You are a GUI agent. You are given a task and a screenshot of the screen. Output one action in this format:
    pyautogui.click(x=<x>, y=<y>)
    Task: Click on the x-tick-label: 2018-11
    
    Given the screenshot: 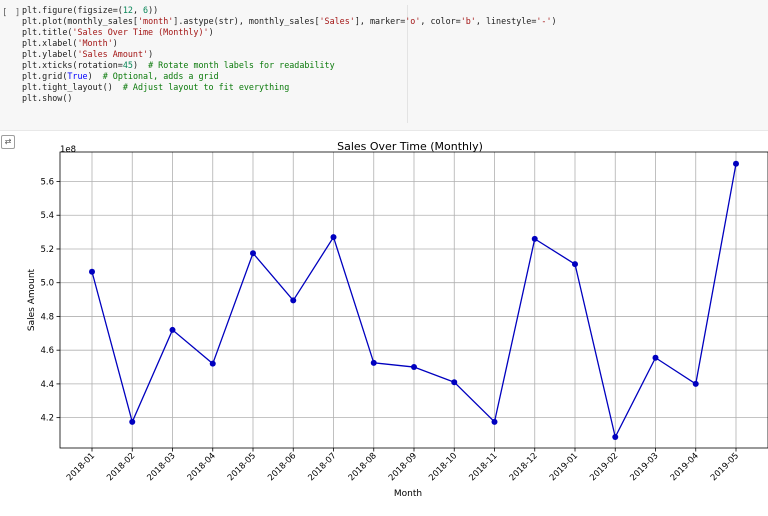 What is the action you would take?
    pyautogui.click(x=483, y=467)
    